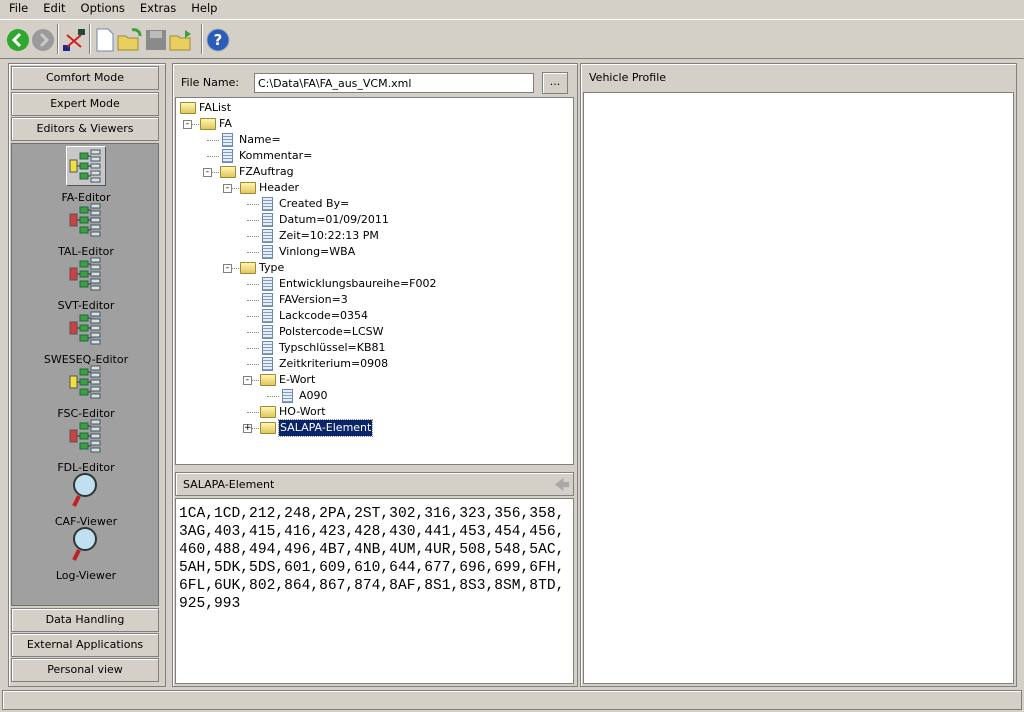  I want to click on new-file-button, so click(105, 40).